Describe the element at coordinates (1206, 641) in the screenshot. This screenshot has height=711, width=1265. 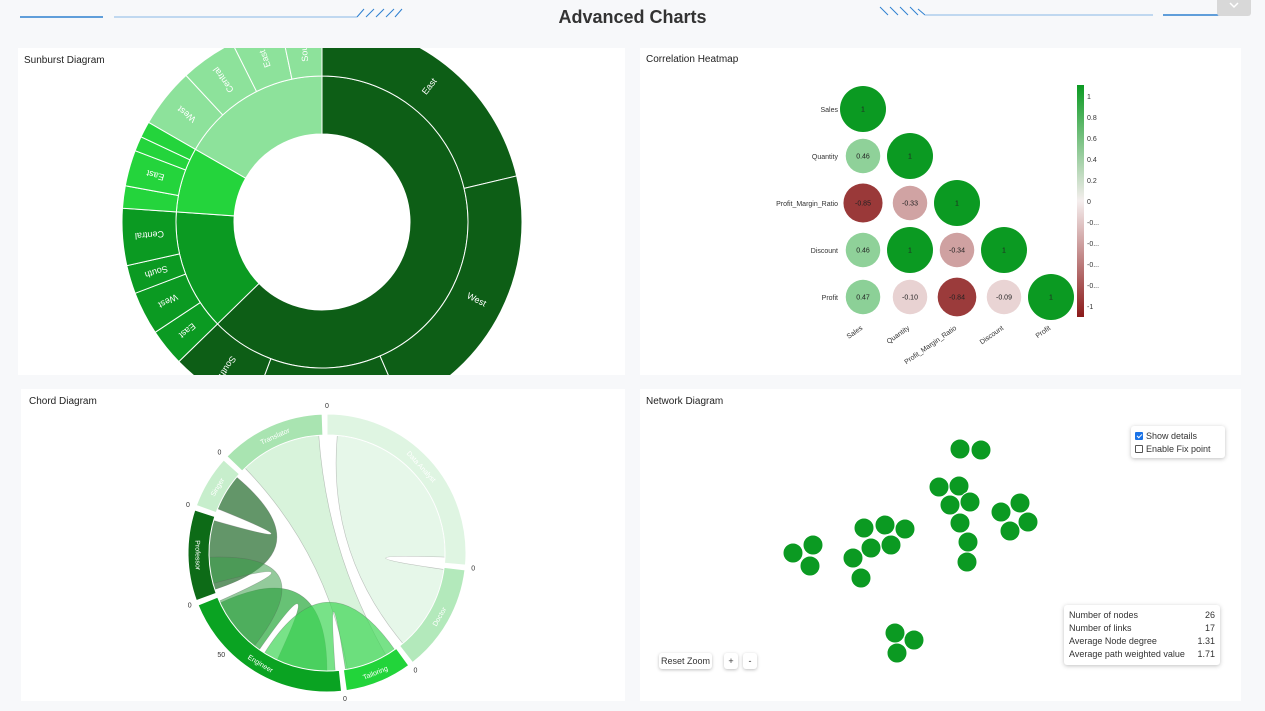
I see `network-stat-value: 1.31` at that location.